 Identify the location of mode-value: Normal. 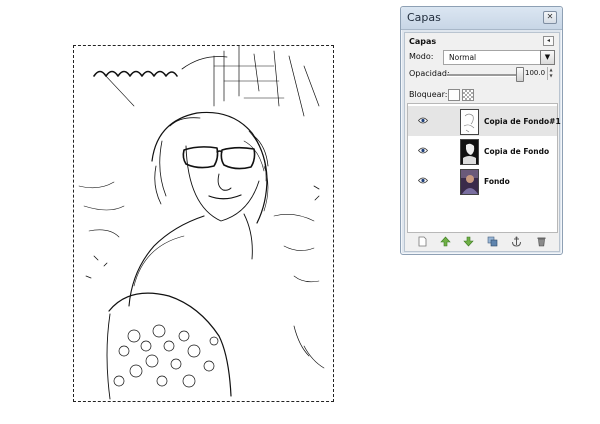
(463, 57).